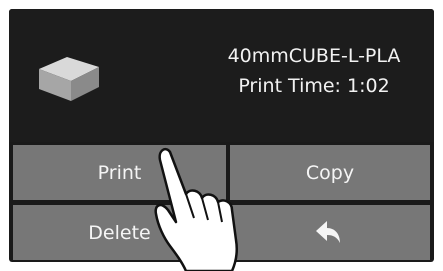 The height and width of the screenshot is (271, 443). I want to click on print-button: Print, so click(119, 172).